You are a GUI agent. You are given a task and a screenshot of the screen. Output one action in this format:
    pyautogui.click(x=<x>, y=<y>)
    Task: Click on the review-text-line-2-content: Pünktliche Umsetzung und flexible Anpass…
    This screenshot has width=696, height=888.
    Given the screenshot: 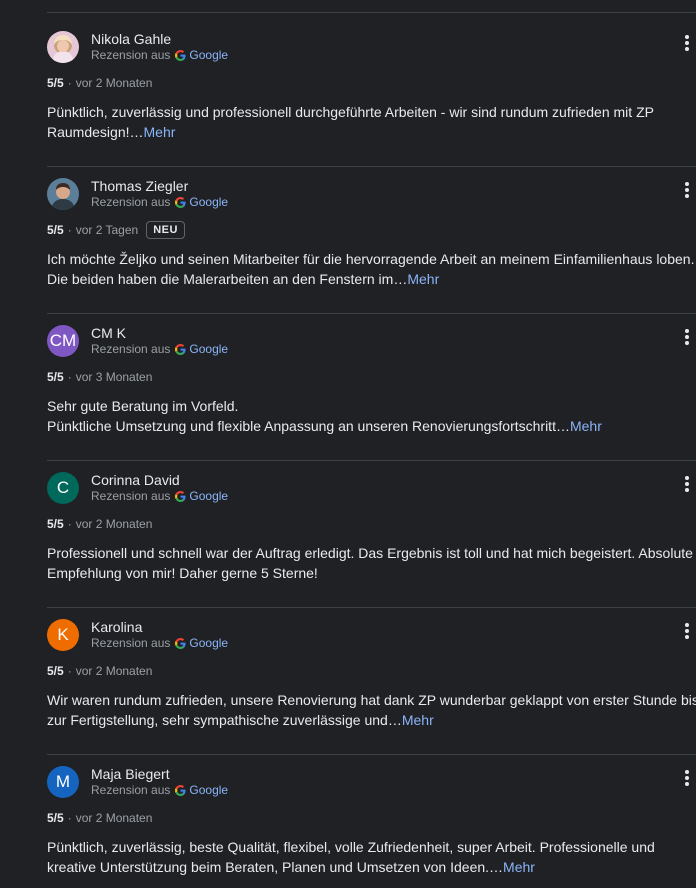 What is the action you would take?
    pyautogui.click(x=308, y=426)
    